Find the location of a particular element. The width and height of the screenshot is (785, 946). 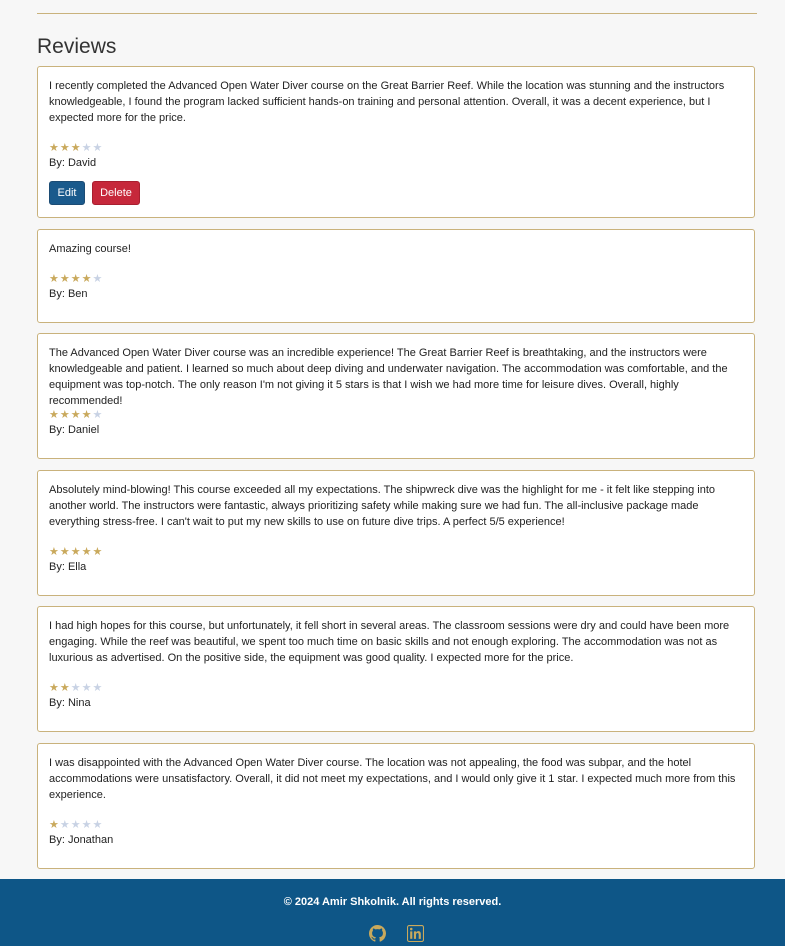

review-author: By: Ella is located at coordinates (68, 567).